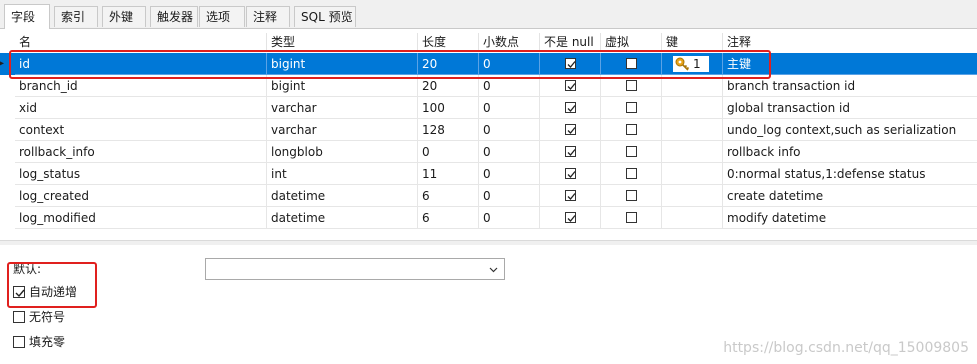 This screenshot has height=364, width=977. What do you see at coordinates (140, 196) in the screenshot?
I see `field-name: log_created` at bounding box center [140, 196].